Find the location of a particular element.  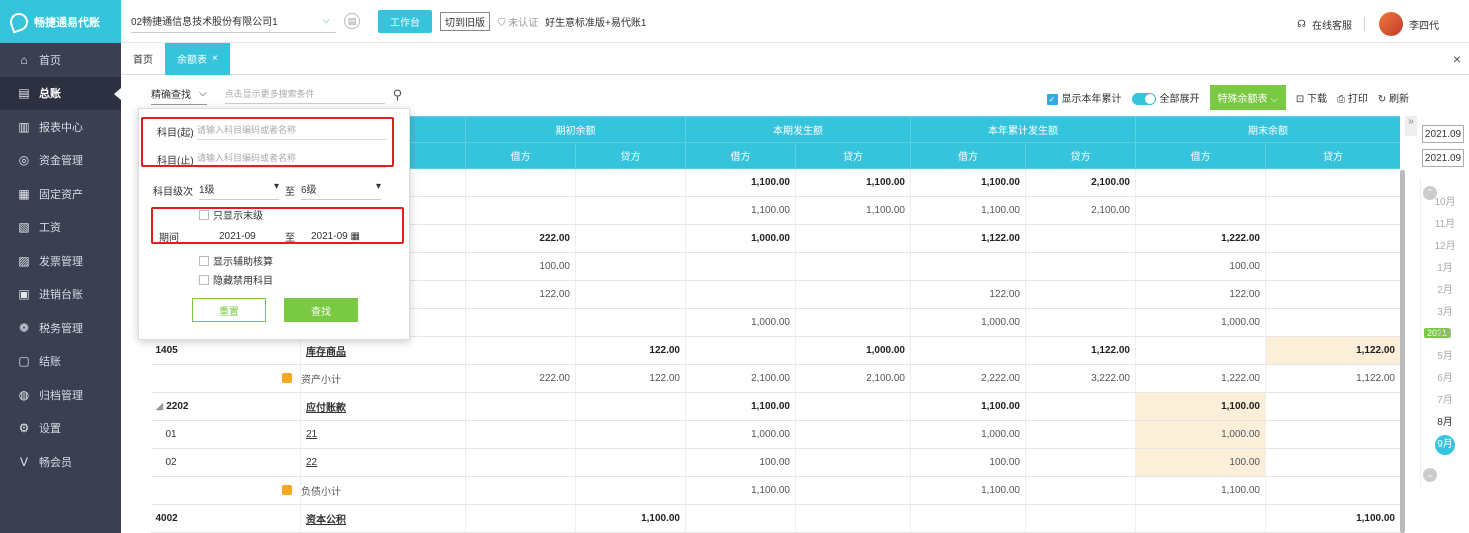

level-to-value: 6级 is located at coordinates (309, 190).